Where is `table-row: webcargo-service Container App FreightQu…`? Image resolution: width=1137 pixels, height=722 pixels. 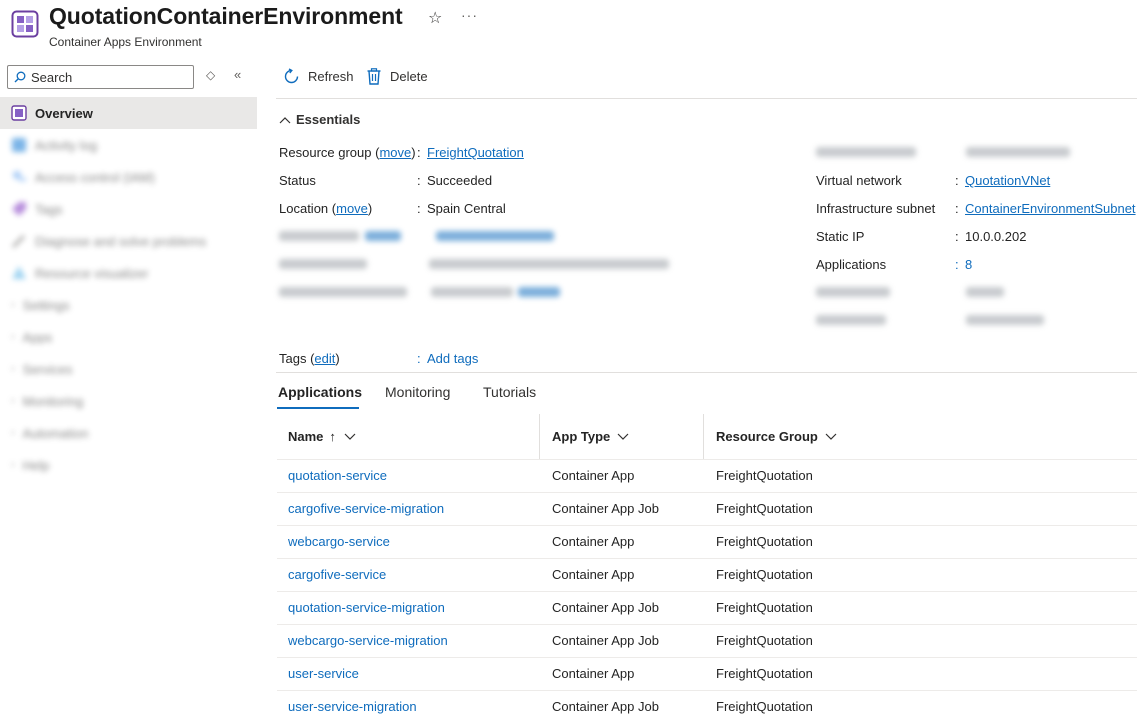
table-row: webcargo-service Container App FreightQu… is located at coordinates (707, 541).